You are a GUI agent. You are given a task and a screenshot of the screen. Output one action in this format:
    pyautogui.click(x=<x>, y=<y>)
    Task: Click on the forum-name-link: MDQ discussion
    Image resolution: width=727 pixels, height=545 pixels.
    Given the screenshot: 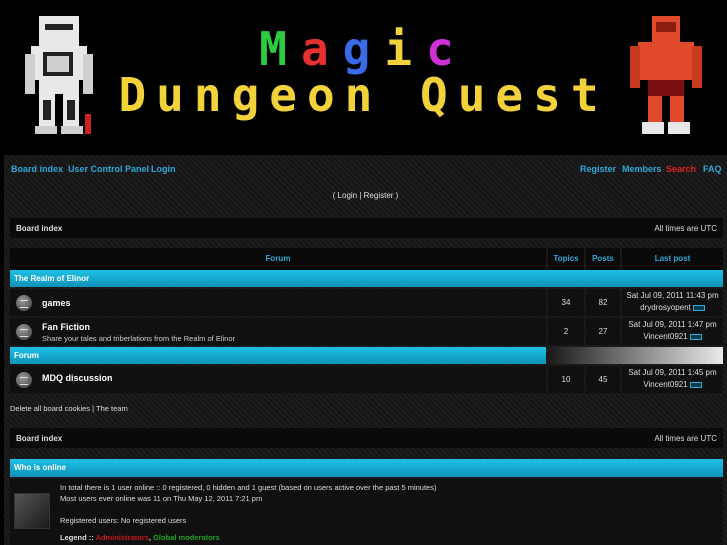 What is the action you would take?
    pyautogui.click(x=77, y=378)
    